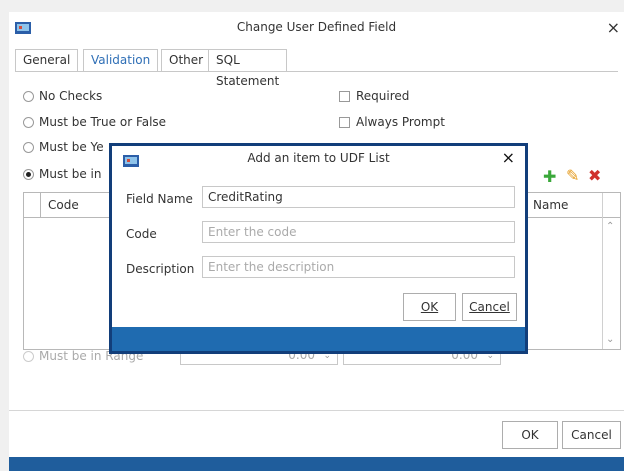 The image size is (624, 471). What do you see at coordinates (358, 232) in the screenshot?
I see `code-input` at bounding box center [358, 232].